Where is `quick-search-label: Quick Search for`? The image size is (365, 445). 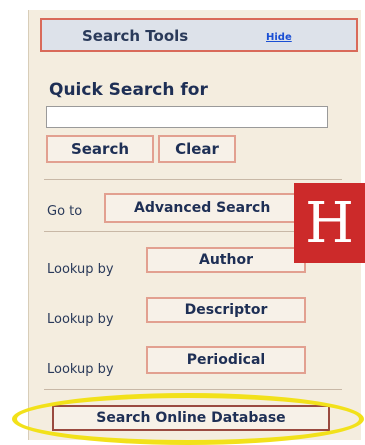 quick-search-label: Quick Search for is located at coordinates (128, 90).